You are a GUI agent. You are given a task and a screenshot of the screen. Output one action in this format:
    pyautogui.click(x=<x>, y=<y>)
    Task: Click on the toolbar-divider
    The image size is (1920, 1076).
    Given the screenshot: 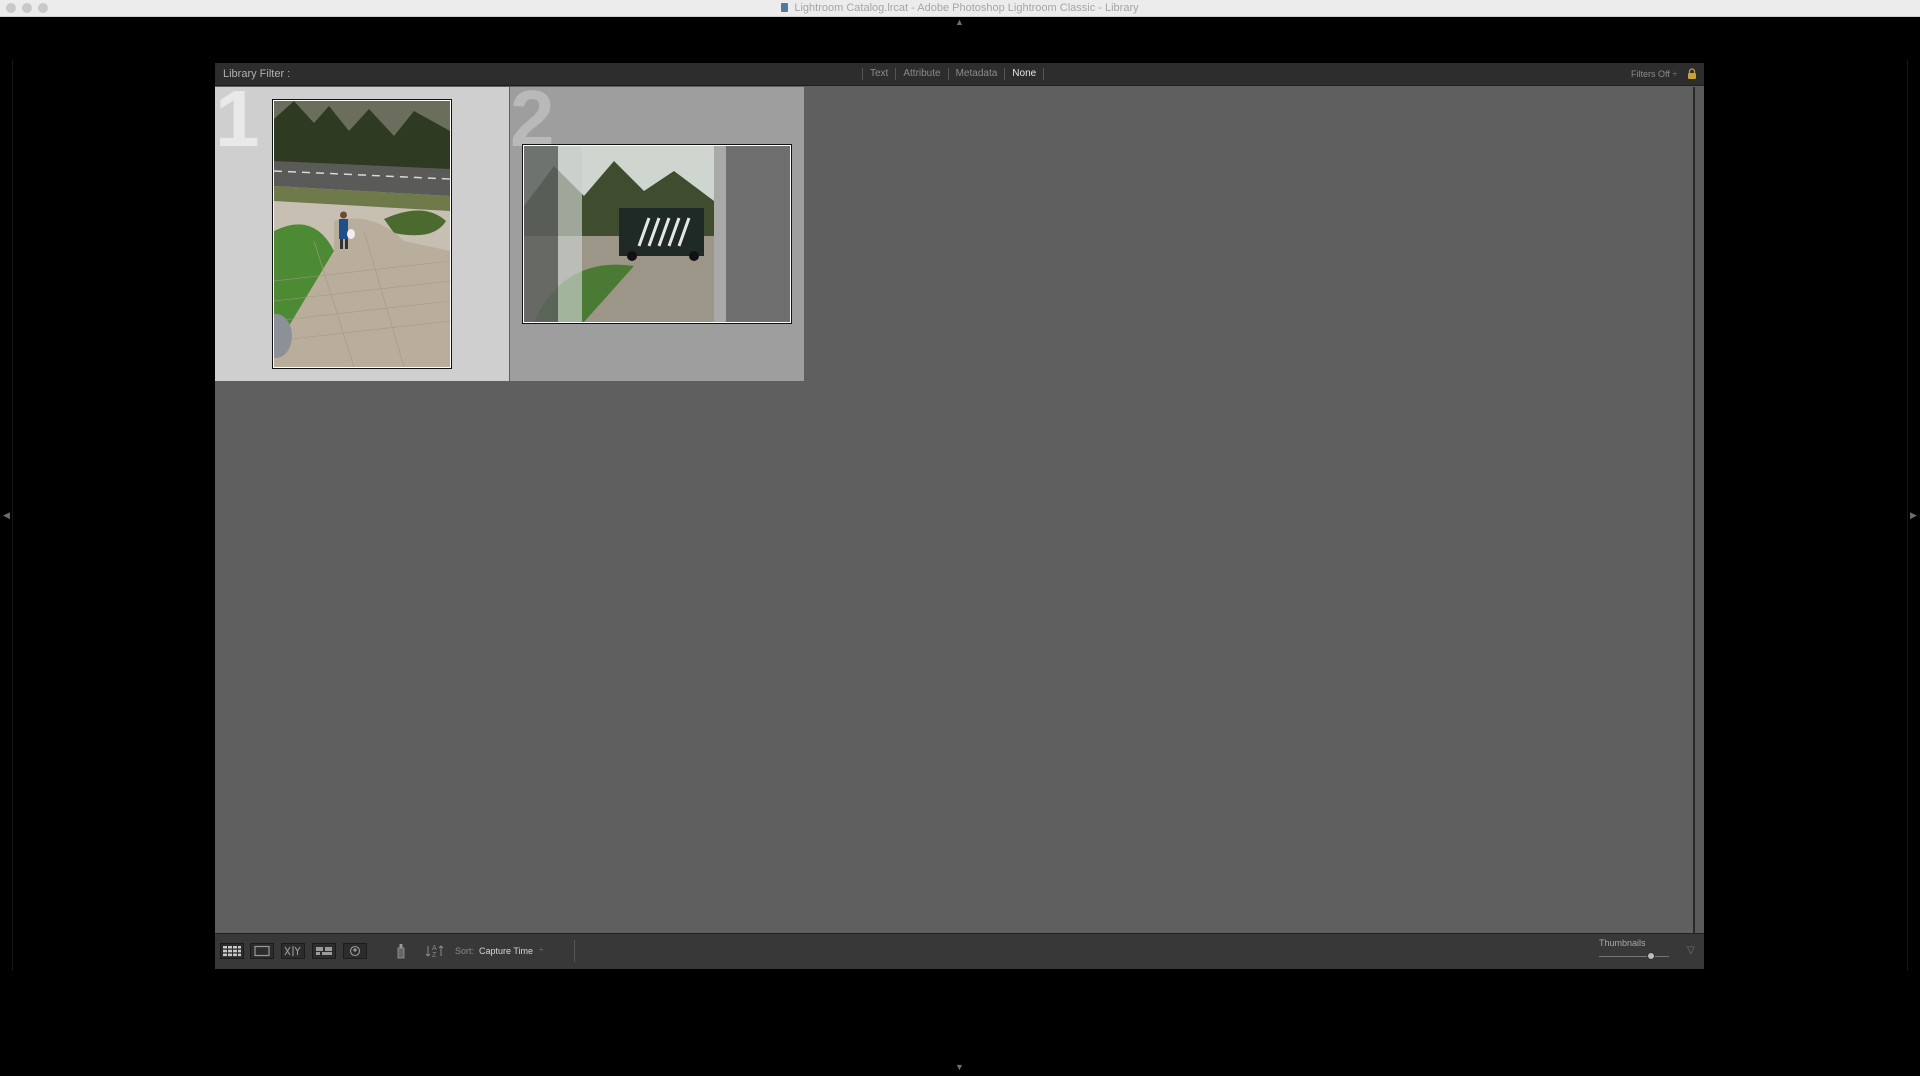 What is the action you would take?
    pyautogui.click(x=574, y=951)
    